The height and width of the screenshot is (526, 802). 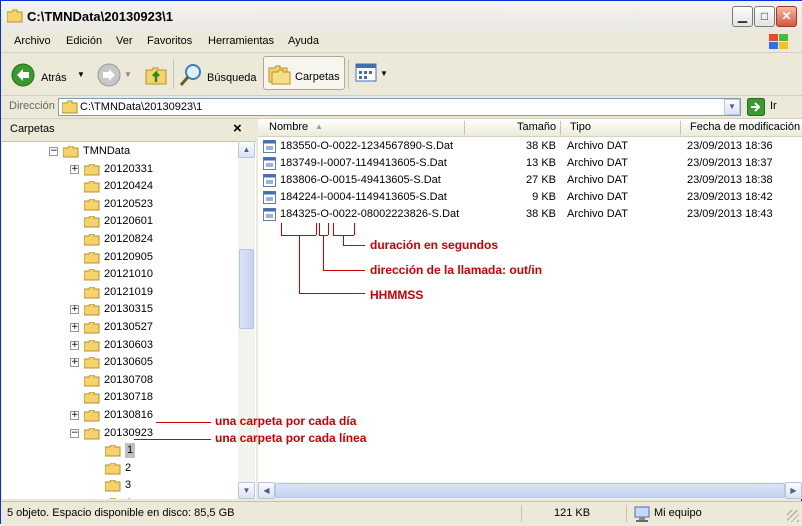 I want to click on menu-favoritos: Favoritos, so click(x=169, y=41).